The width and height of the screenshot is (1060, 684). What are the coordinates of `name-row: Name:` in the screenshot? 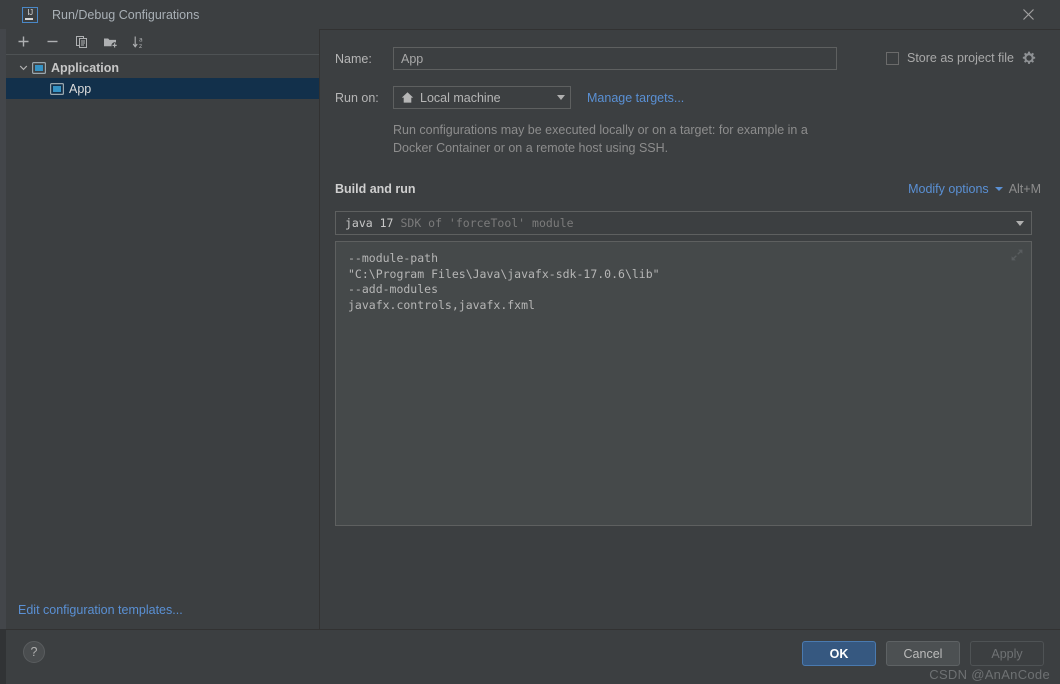 It's located at (586, 58).